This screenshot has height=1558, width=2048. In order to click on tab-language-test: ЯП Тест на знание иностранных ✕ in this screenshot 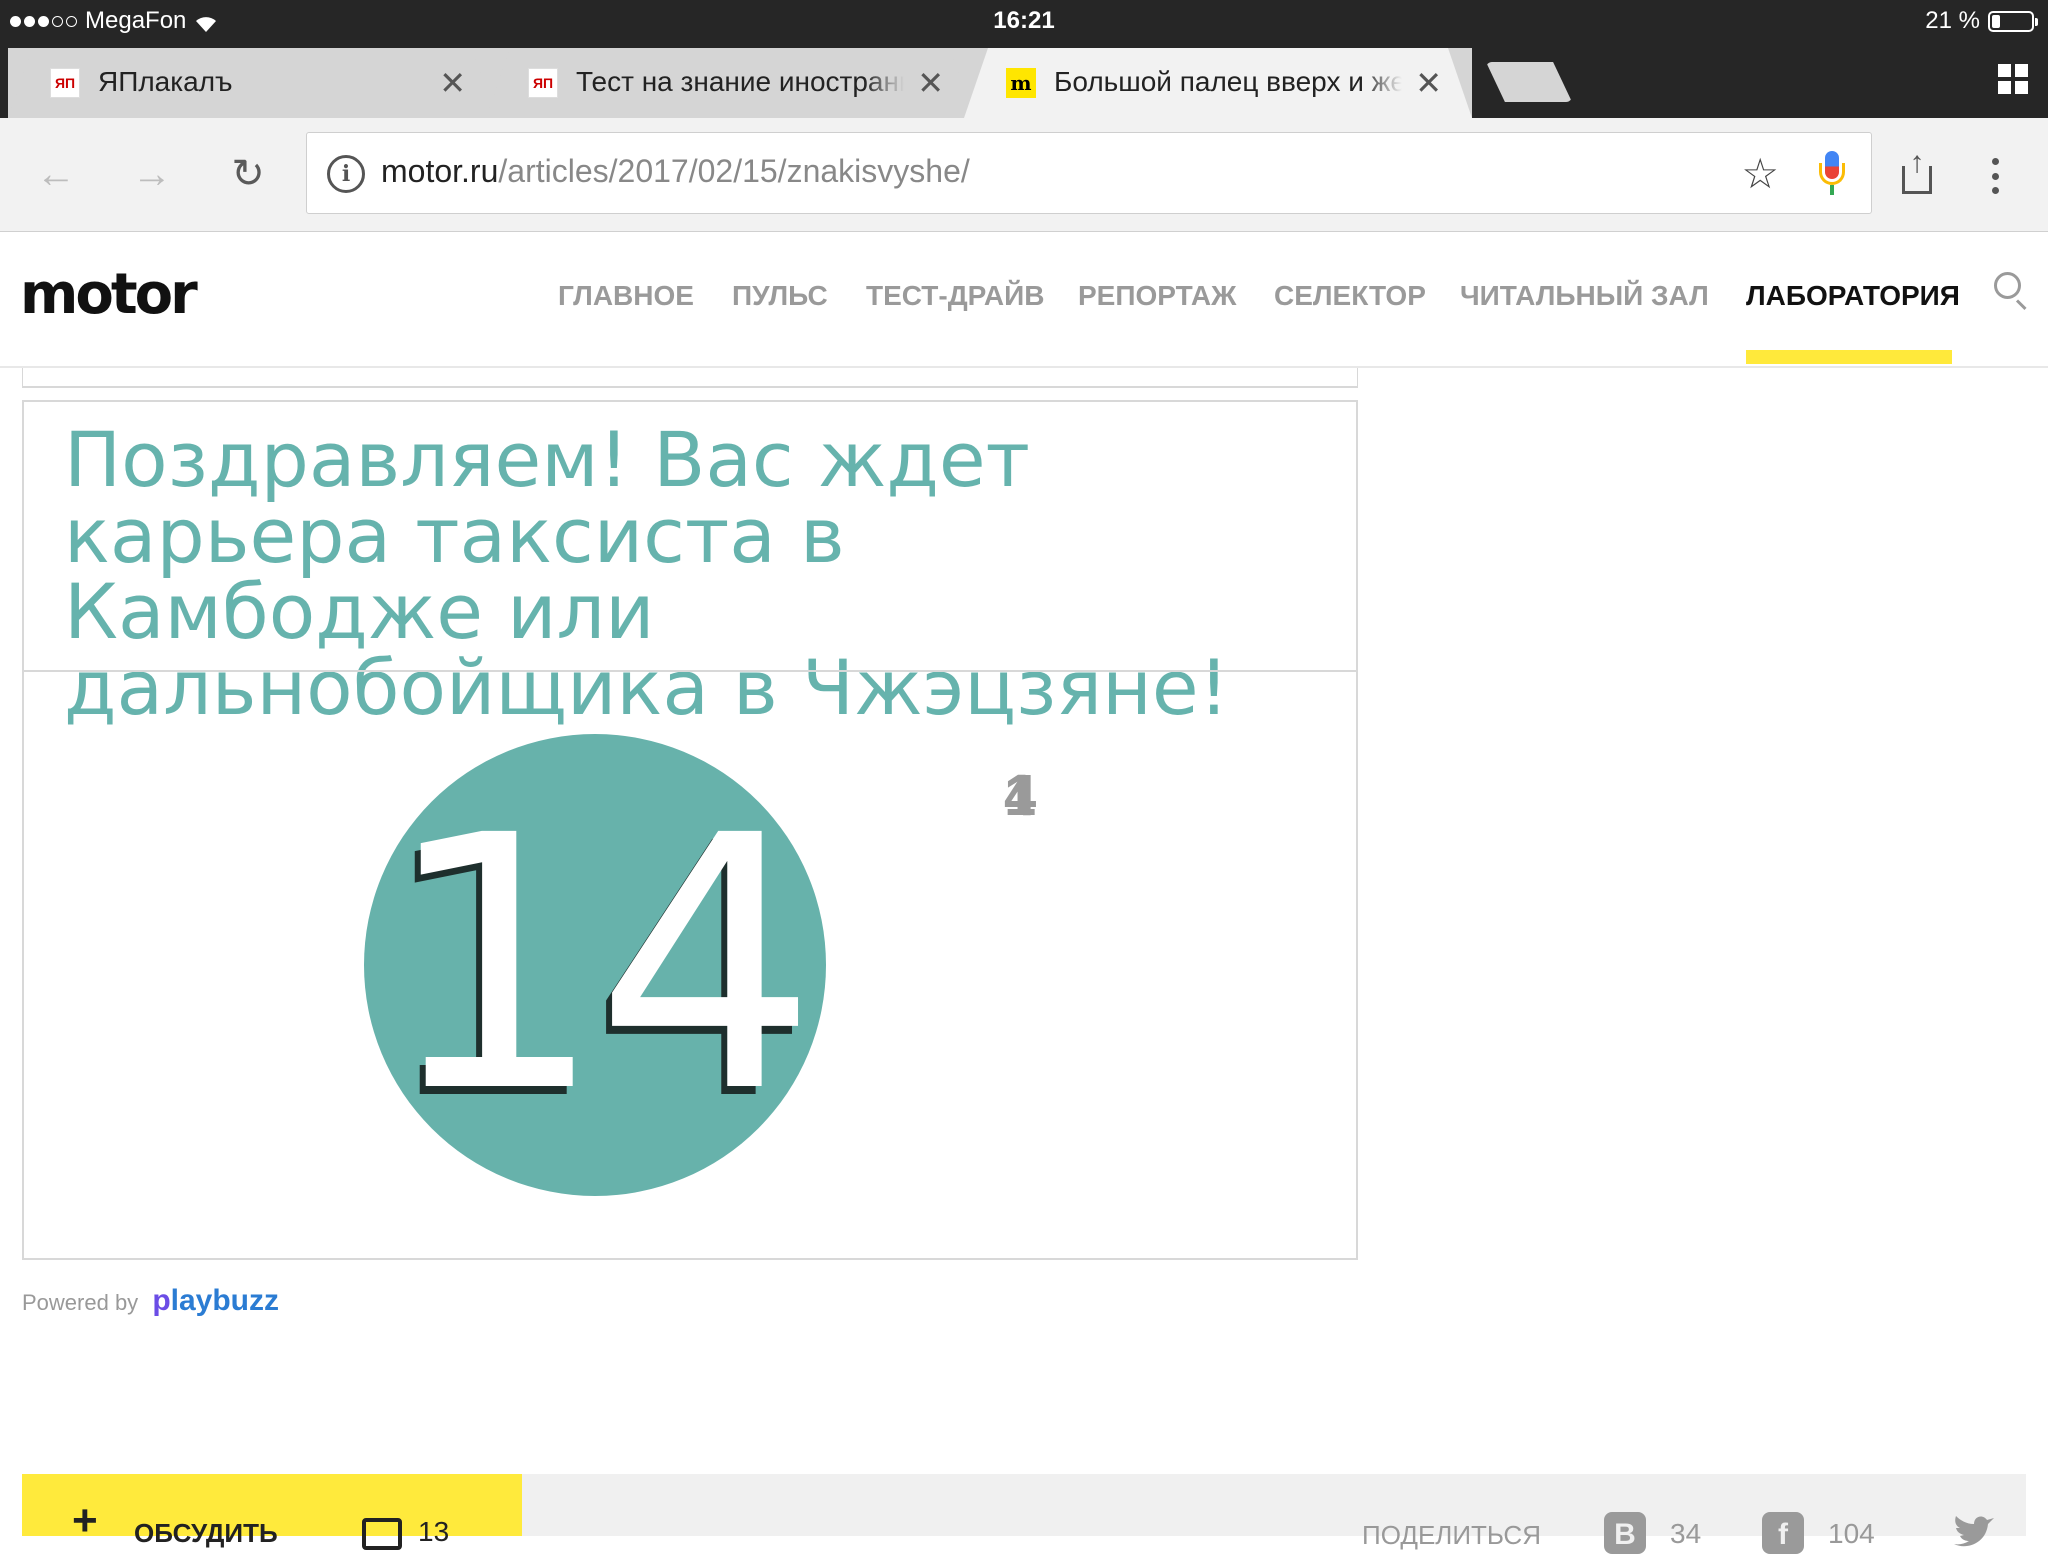, I will do `click(730, 83)`.